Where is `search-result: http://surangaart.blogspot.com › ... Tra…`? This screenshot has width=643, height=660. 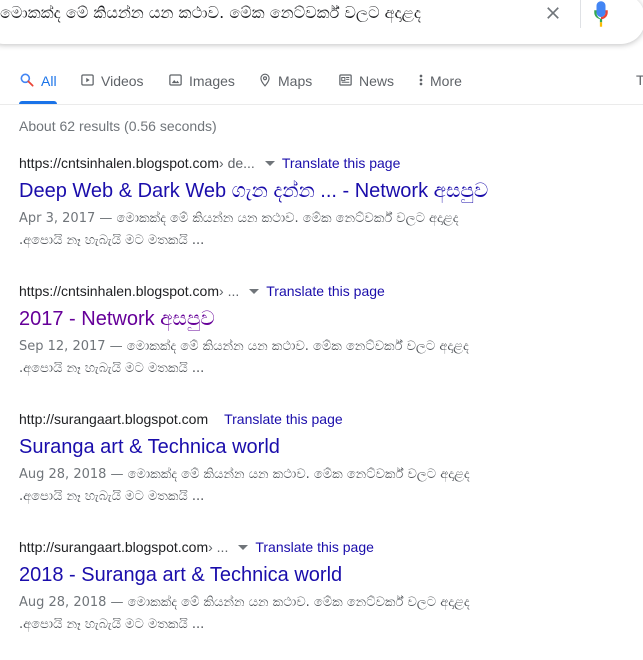 search-result: http://surangaart.blogspot.com › ... Tra… is located at coordinates (324, 587).